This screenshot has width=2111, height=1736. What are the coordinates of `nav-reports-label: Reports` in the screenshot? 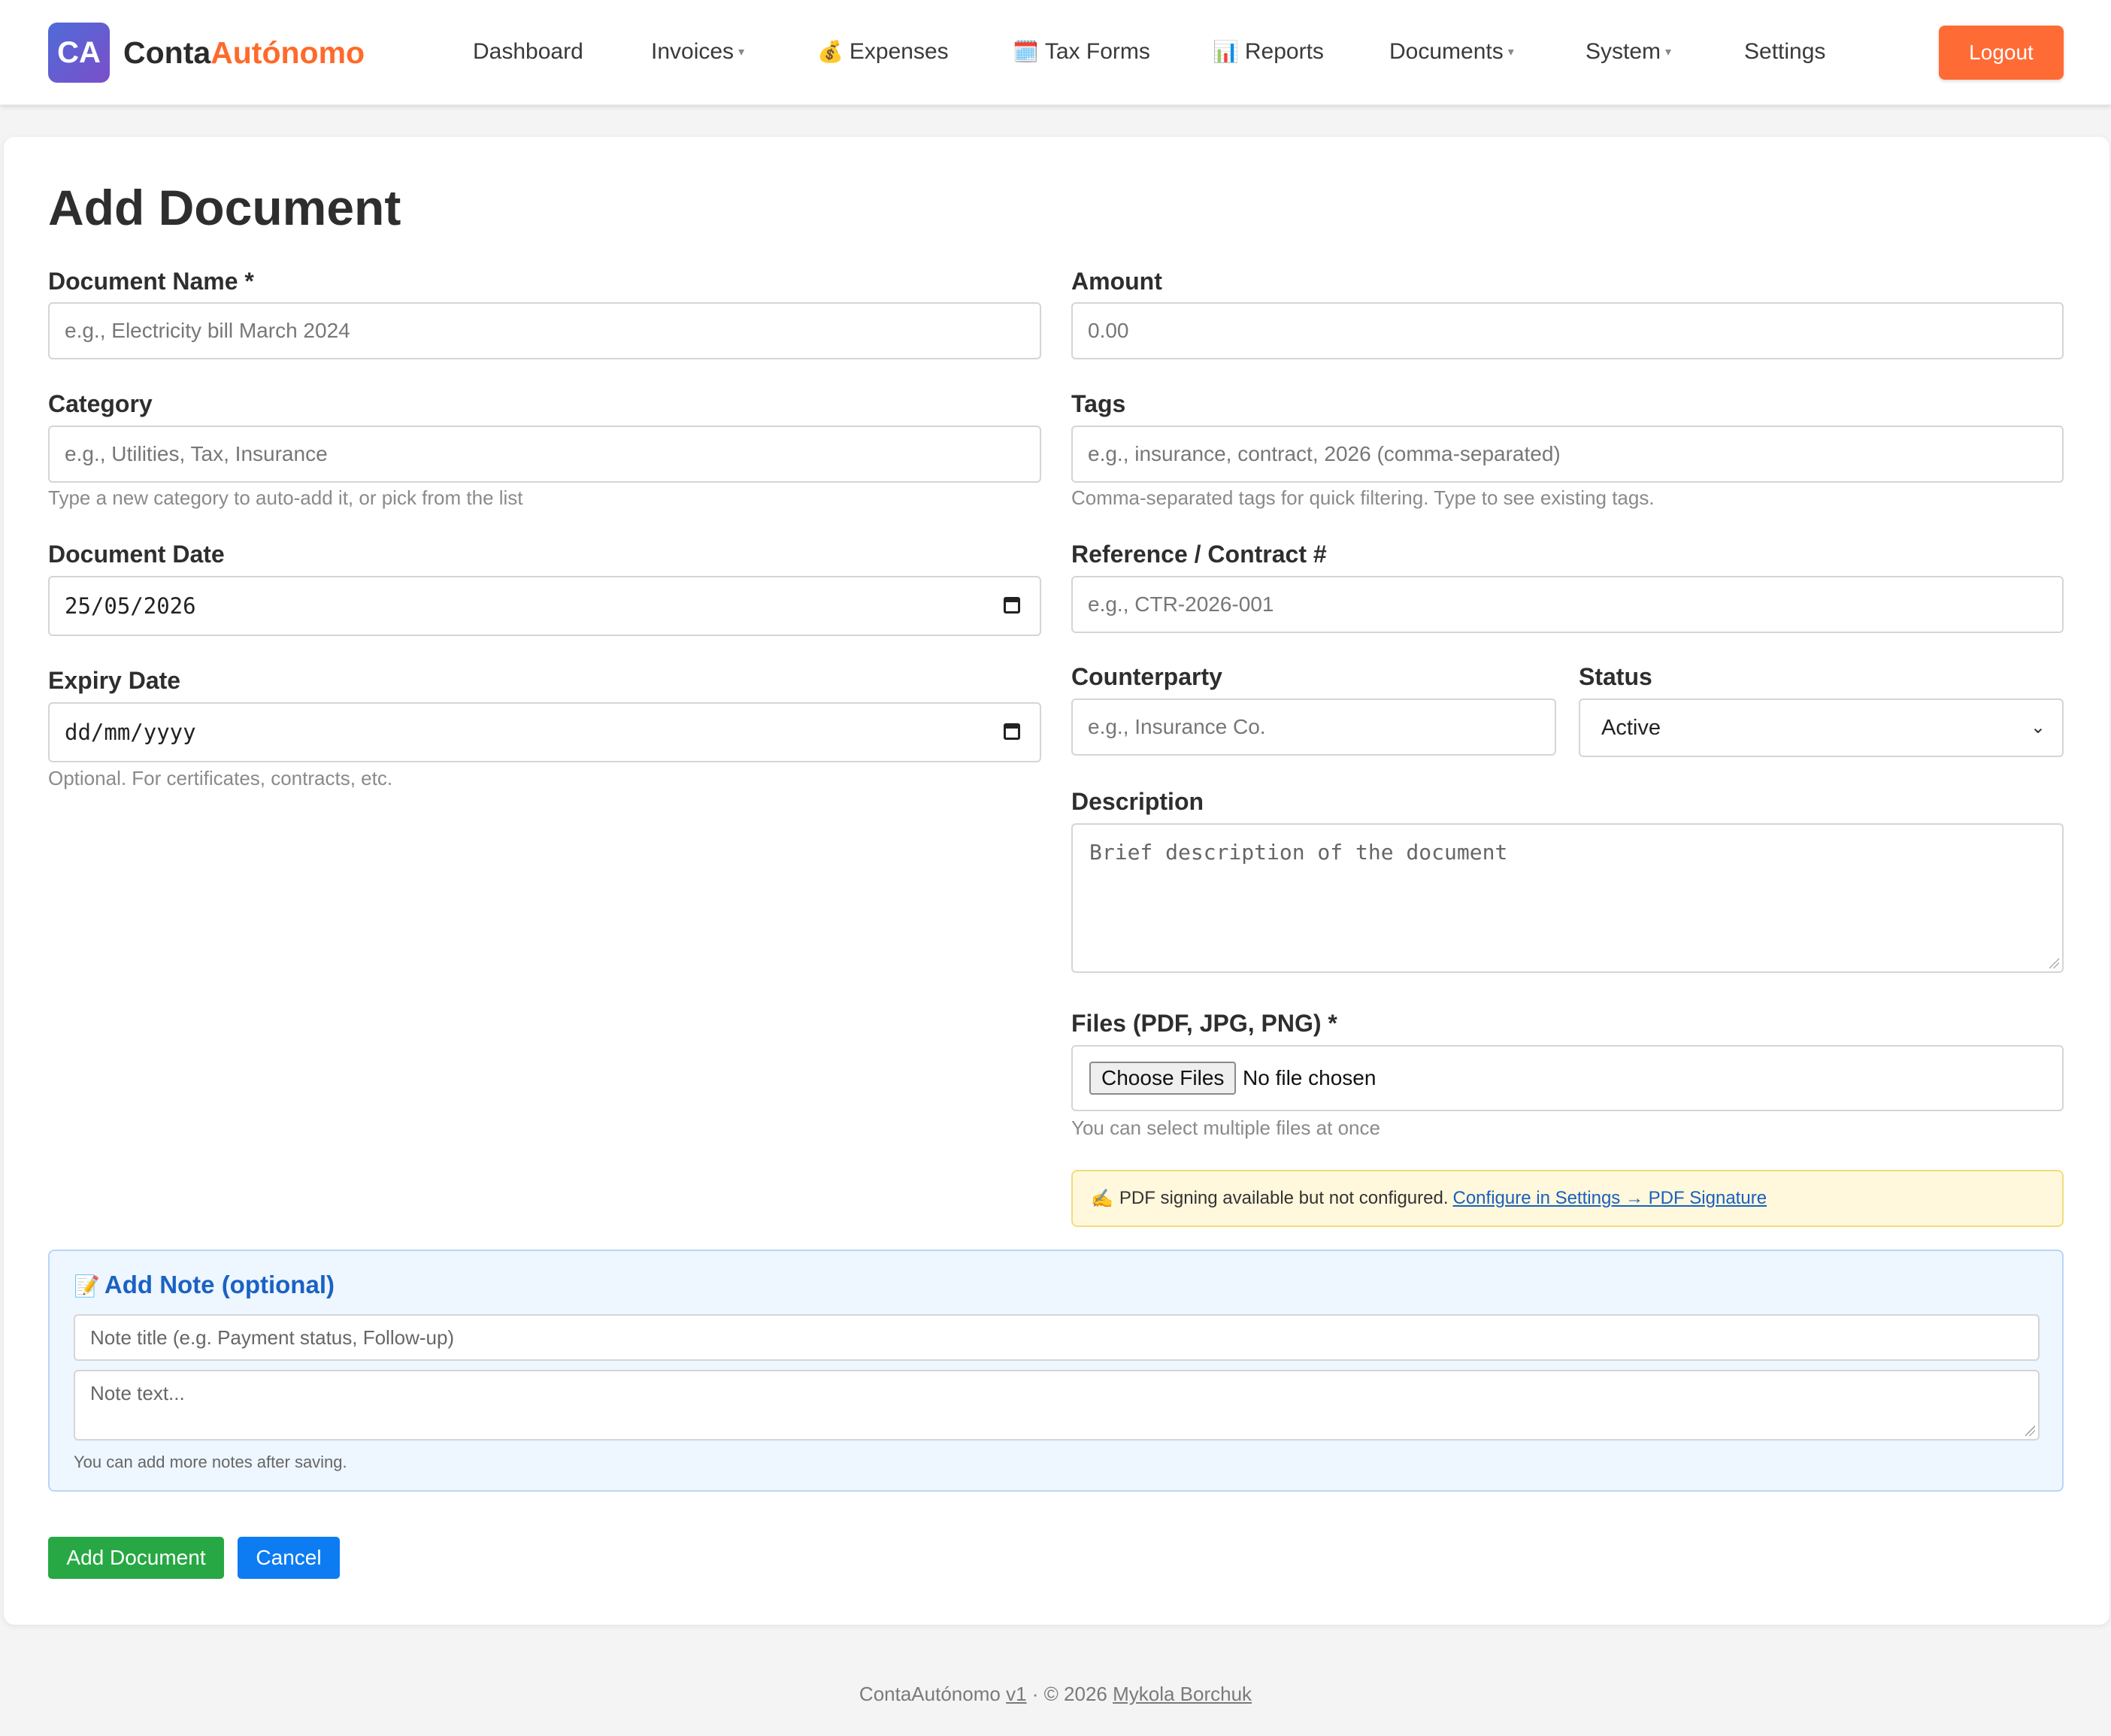 It's located at (1284, 51).